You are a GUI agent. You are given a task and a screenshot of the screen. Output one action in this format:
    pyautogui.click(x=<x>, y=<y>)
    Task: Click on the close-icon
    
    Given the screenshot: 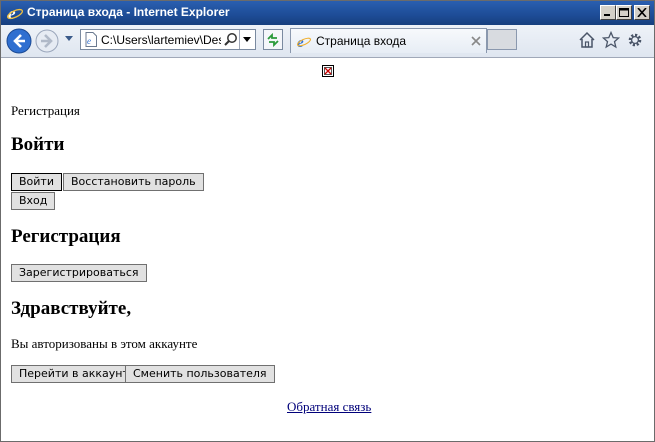 What is the action you would take?
    pyautogui.click(x=642, y=12)
    